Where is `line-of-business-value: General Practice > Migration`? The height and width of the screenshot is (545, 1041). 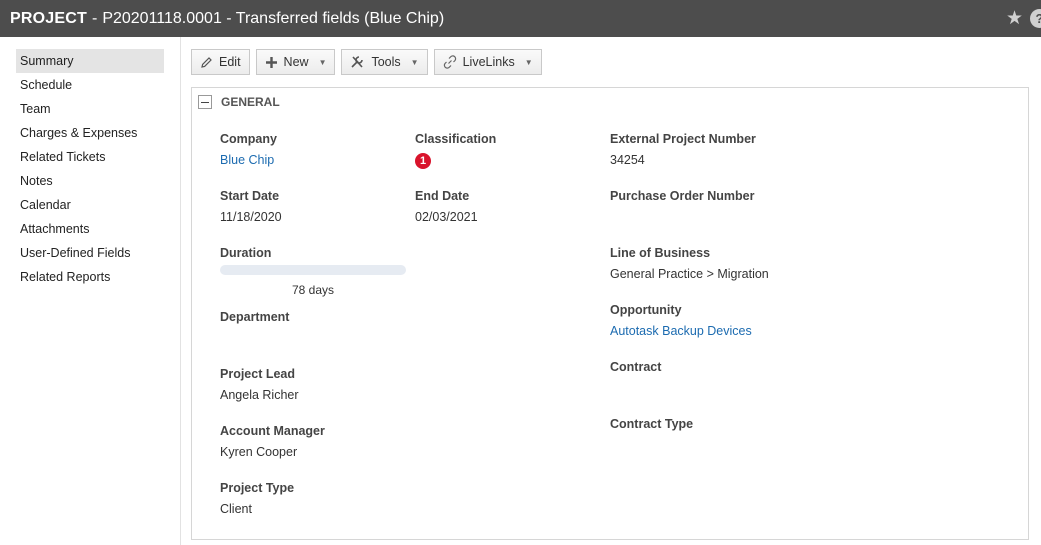
line-of-business-value: General Practice > Migration is located at coordinates (689, 274).